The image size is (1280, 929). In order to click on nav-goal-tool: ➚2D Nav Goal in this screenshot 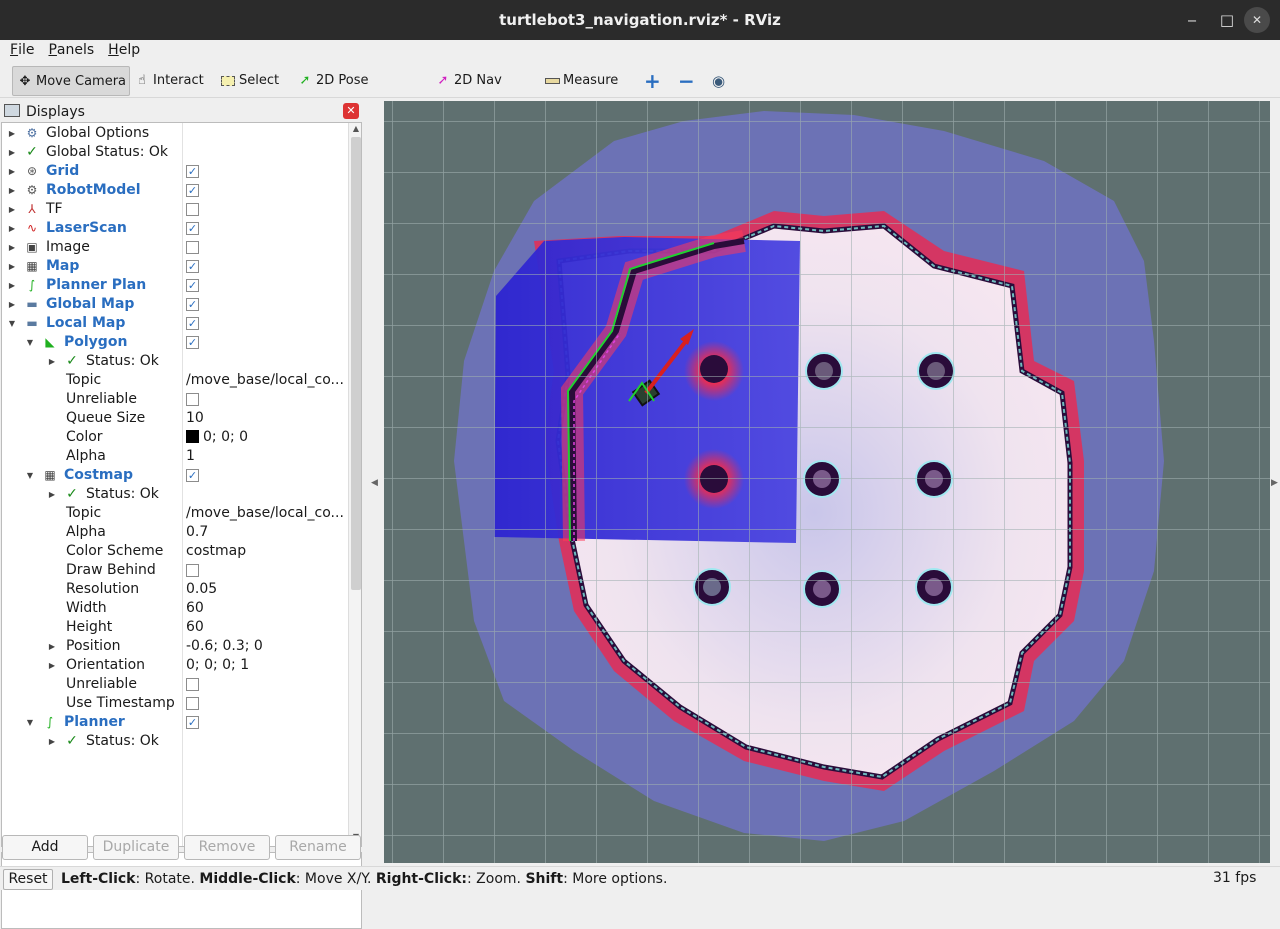, I will do `click(481, 92)`.